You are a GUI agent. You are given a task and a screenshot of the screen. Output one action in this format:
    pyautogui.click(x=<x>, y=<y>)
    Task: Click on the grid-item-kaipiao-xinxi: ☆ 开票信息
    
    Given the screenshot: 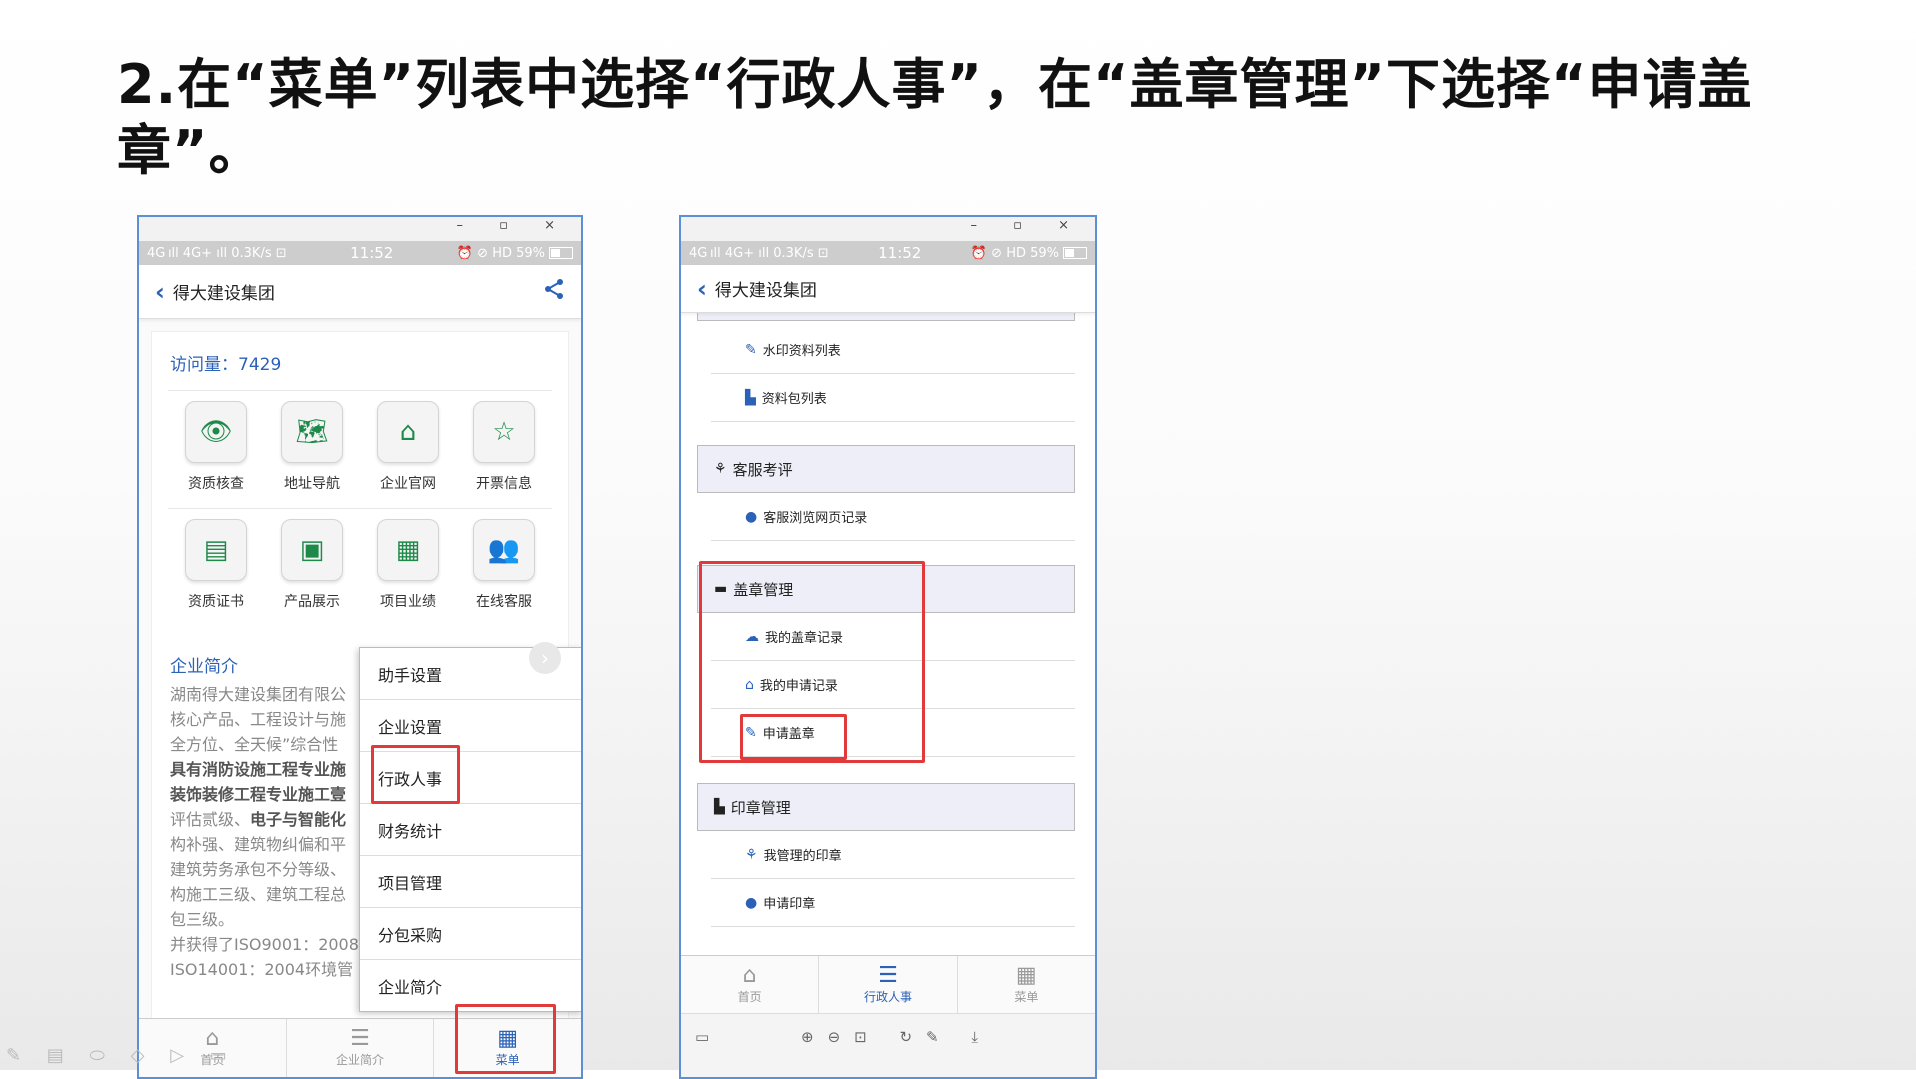 What is the action you would take?
    pyautogui.click(x=504, y=449)
    